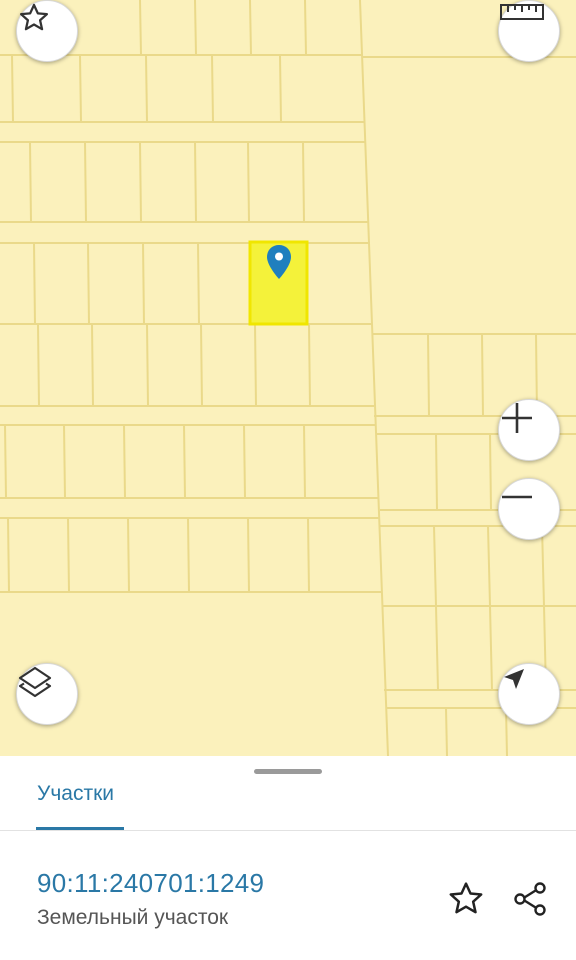 This screenshot has width=576, height=960. Describe the element at coordinates (522, 12) in the screenshot. I see `ruler-icon` at that location.